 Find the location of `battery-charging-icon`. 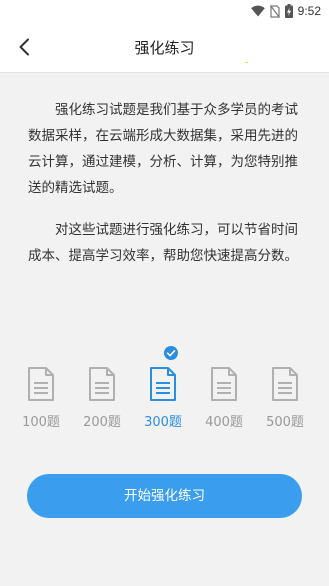

battery-charging-icon is located at coordinates (288, 11).